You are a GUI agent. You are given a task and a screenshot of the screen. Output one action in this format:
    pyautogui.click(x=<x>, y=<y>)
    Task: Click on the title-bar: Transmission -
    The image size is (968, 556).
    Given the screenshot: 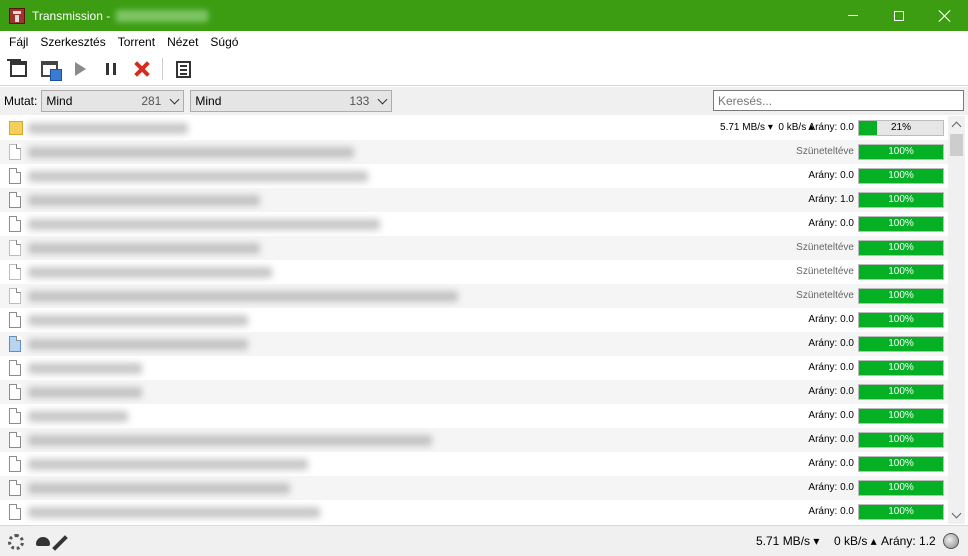 What is the action you would take?
    pyautogui.click(x=484, y=15)
    